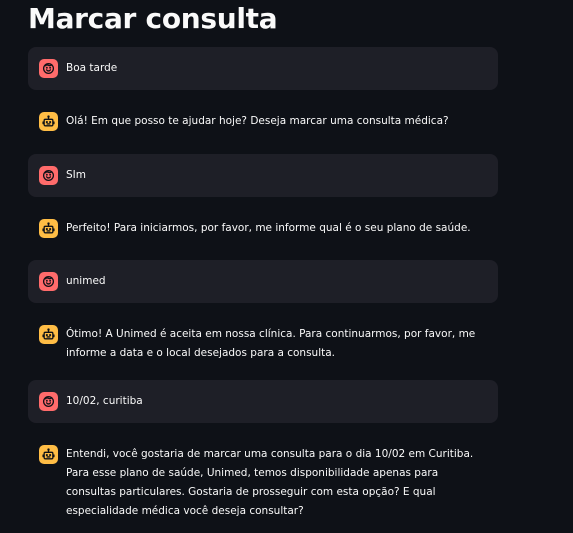  What do you see at coordinates (153, 18) in the screenshot?
I see `page-title: Marcar consulta` at bounding box center [153, 18].